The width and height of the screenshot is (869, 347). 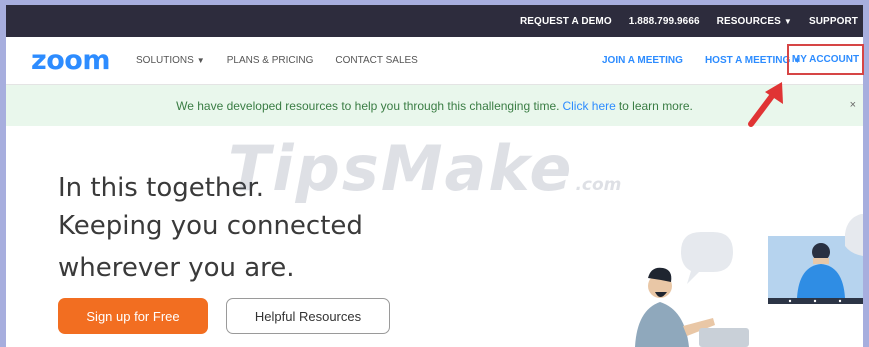 I want to click on request-demo-link: REQUEST A DEMO, so click(x=566, y=21).